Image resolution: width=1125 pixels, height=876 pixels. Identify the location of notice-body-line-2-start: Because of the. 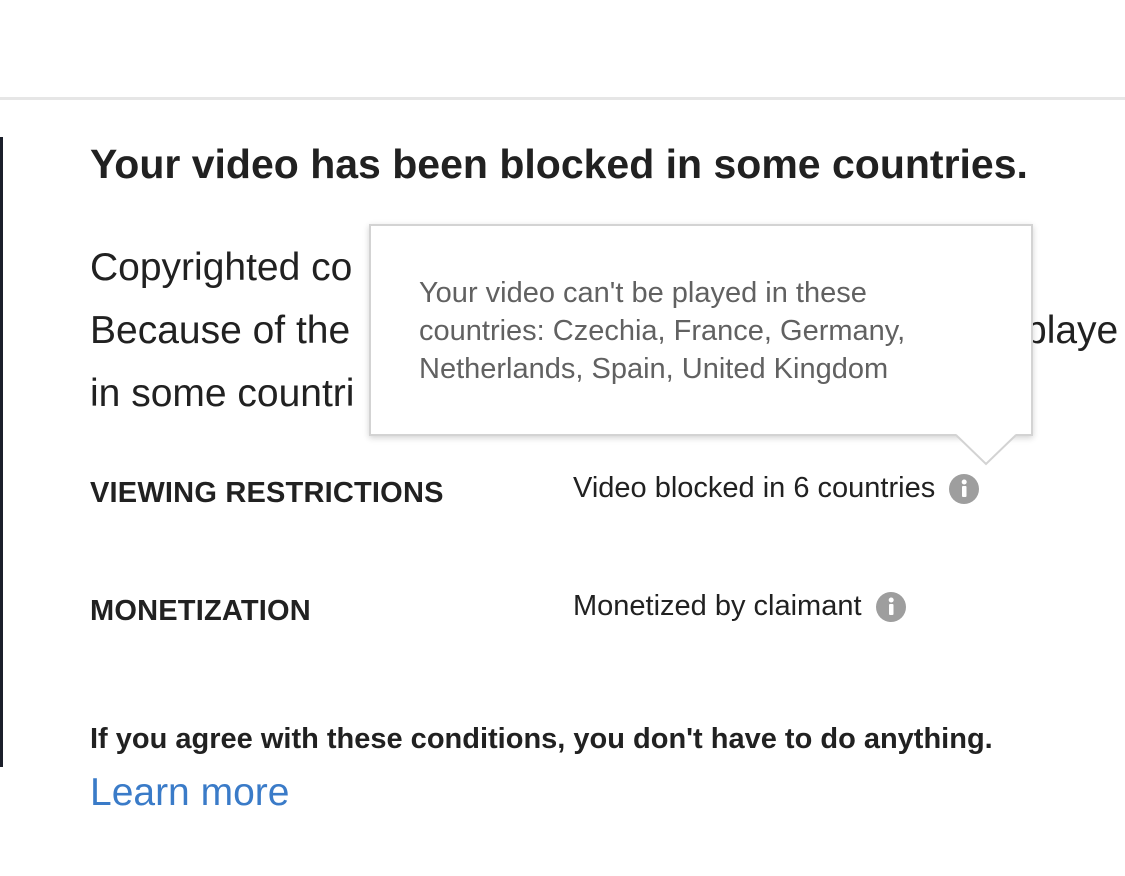
(220, 330).